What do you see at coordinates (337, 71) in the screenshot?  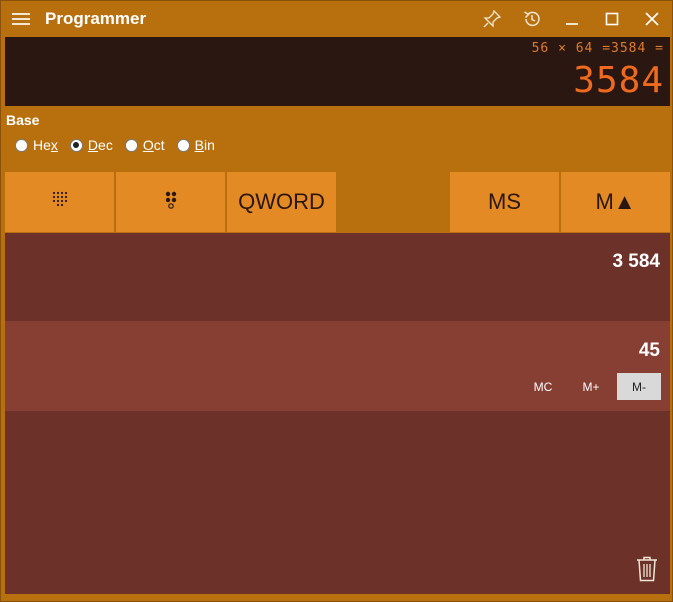 I see `calculator-display: 56 × 64 =3584 = 3584` at bounding box center [337, 71].